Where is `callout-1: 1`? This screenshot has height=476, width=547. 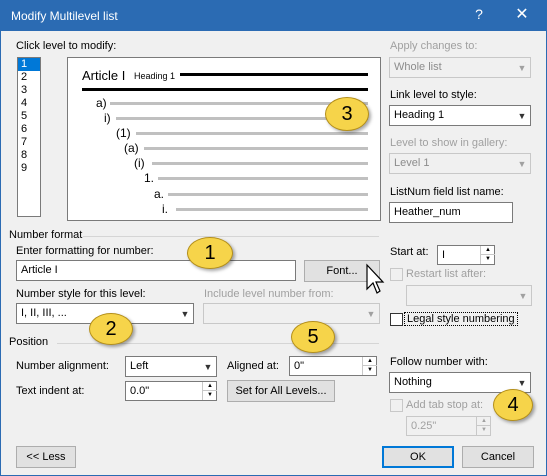 callout-1: 1 is located at coordinates (210, 253).